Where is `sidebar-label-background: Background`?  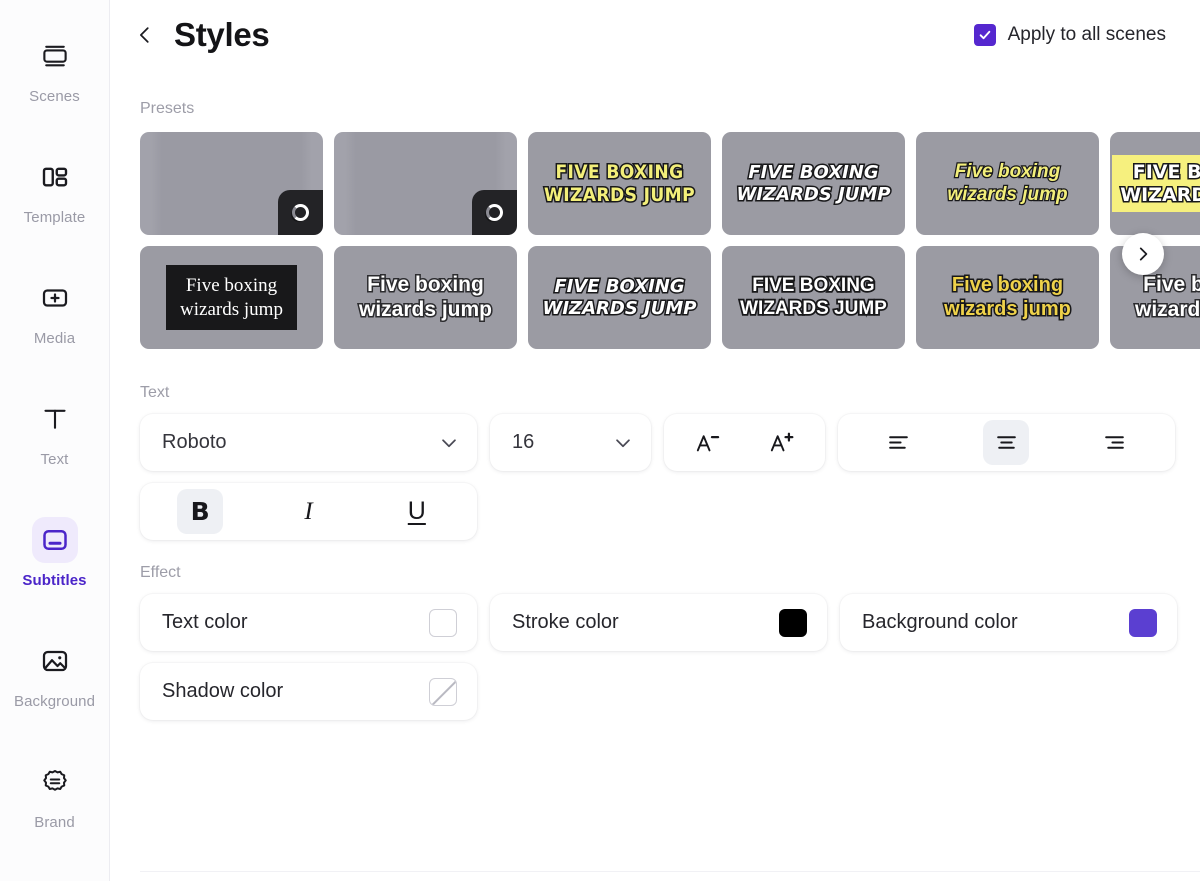 sidebar-label-background: Background is located at coordinates (54, 701).